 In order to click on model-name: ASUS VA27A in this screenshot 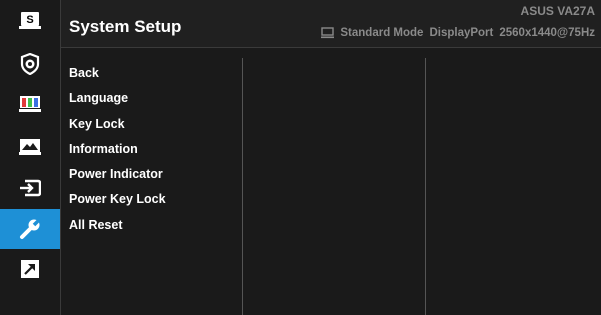, I will do `click(557, 11)`.